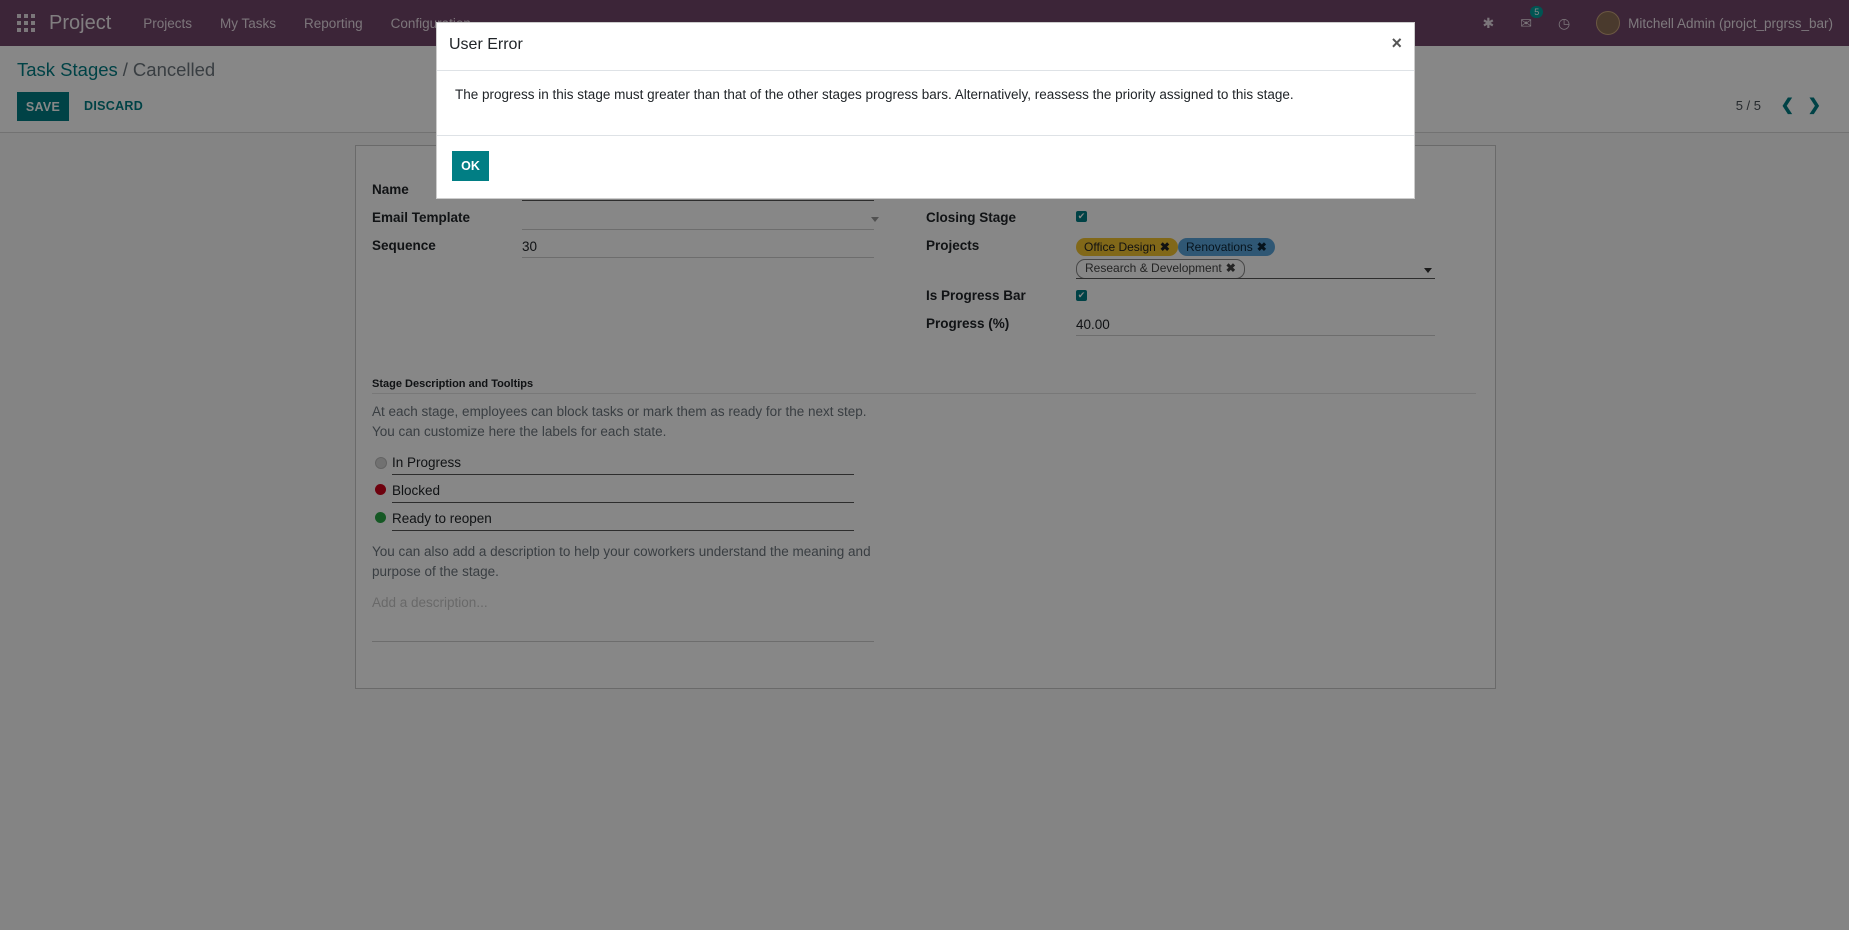  I want to click on dialog-header: User Error ×, so click(925, 47).